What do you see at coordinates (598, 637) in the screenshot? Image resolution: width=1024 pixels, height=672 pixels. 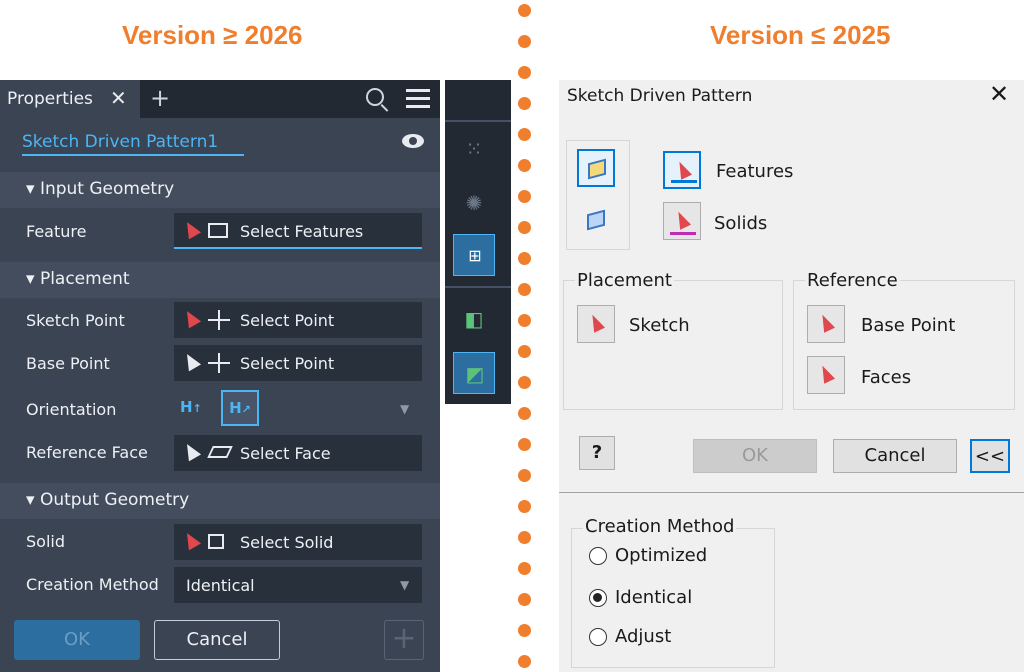 I see `radio-adjust` at bounding box center [598, 637].